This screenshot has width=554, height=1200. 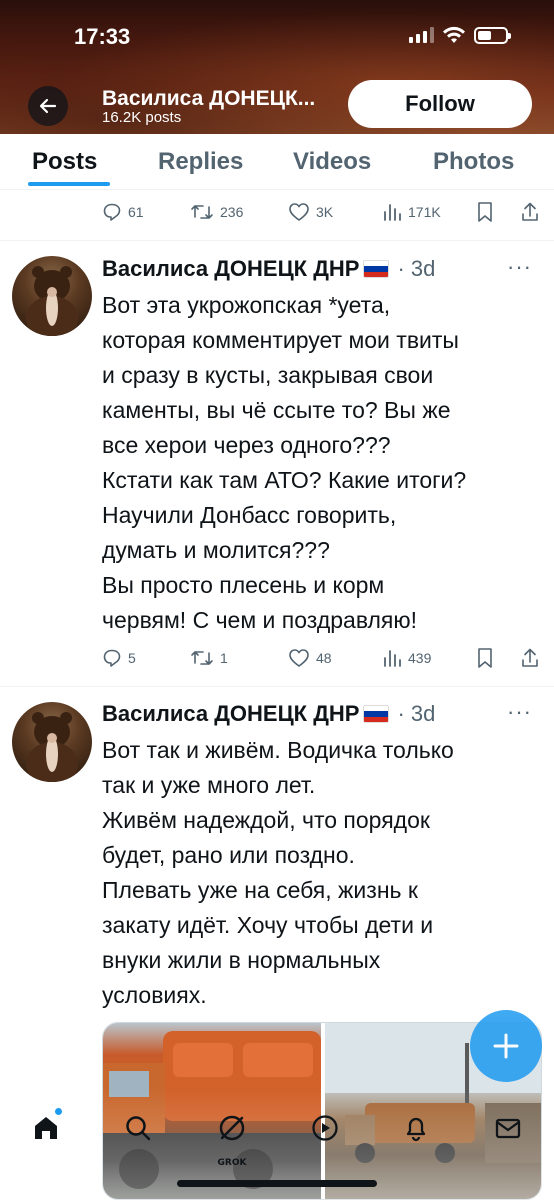 What do you see at coordinates (216, 212) in the screenshot?
I see `repost-button: 236` at bounding box center [216, 212].